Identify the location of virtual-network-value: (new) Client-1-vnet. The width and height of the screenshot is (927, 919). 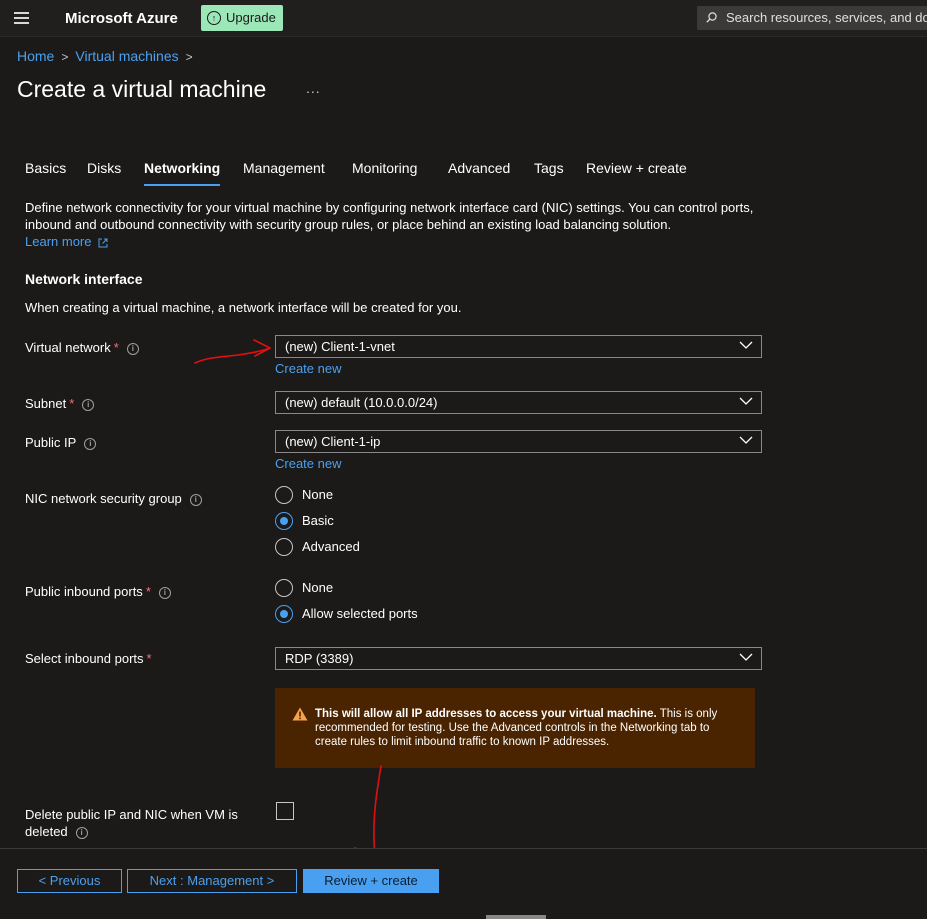
(340, 346).